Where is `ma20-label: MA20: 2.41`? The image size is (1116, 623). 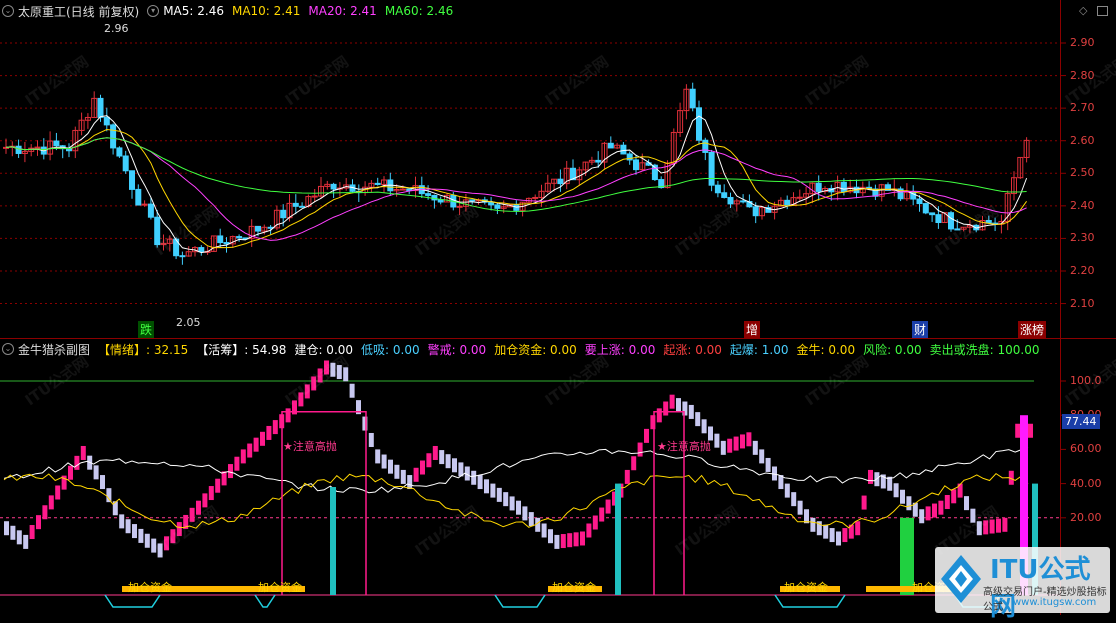
ma20-label: MA20: 2.41 is located at coordinates (342, 11).